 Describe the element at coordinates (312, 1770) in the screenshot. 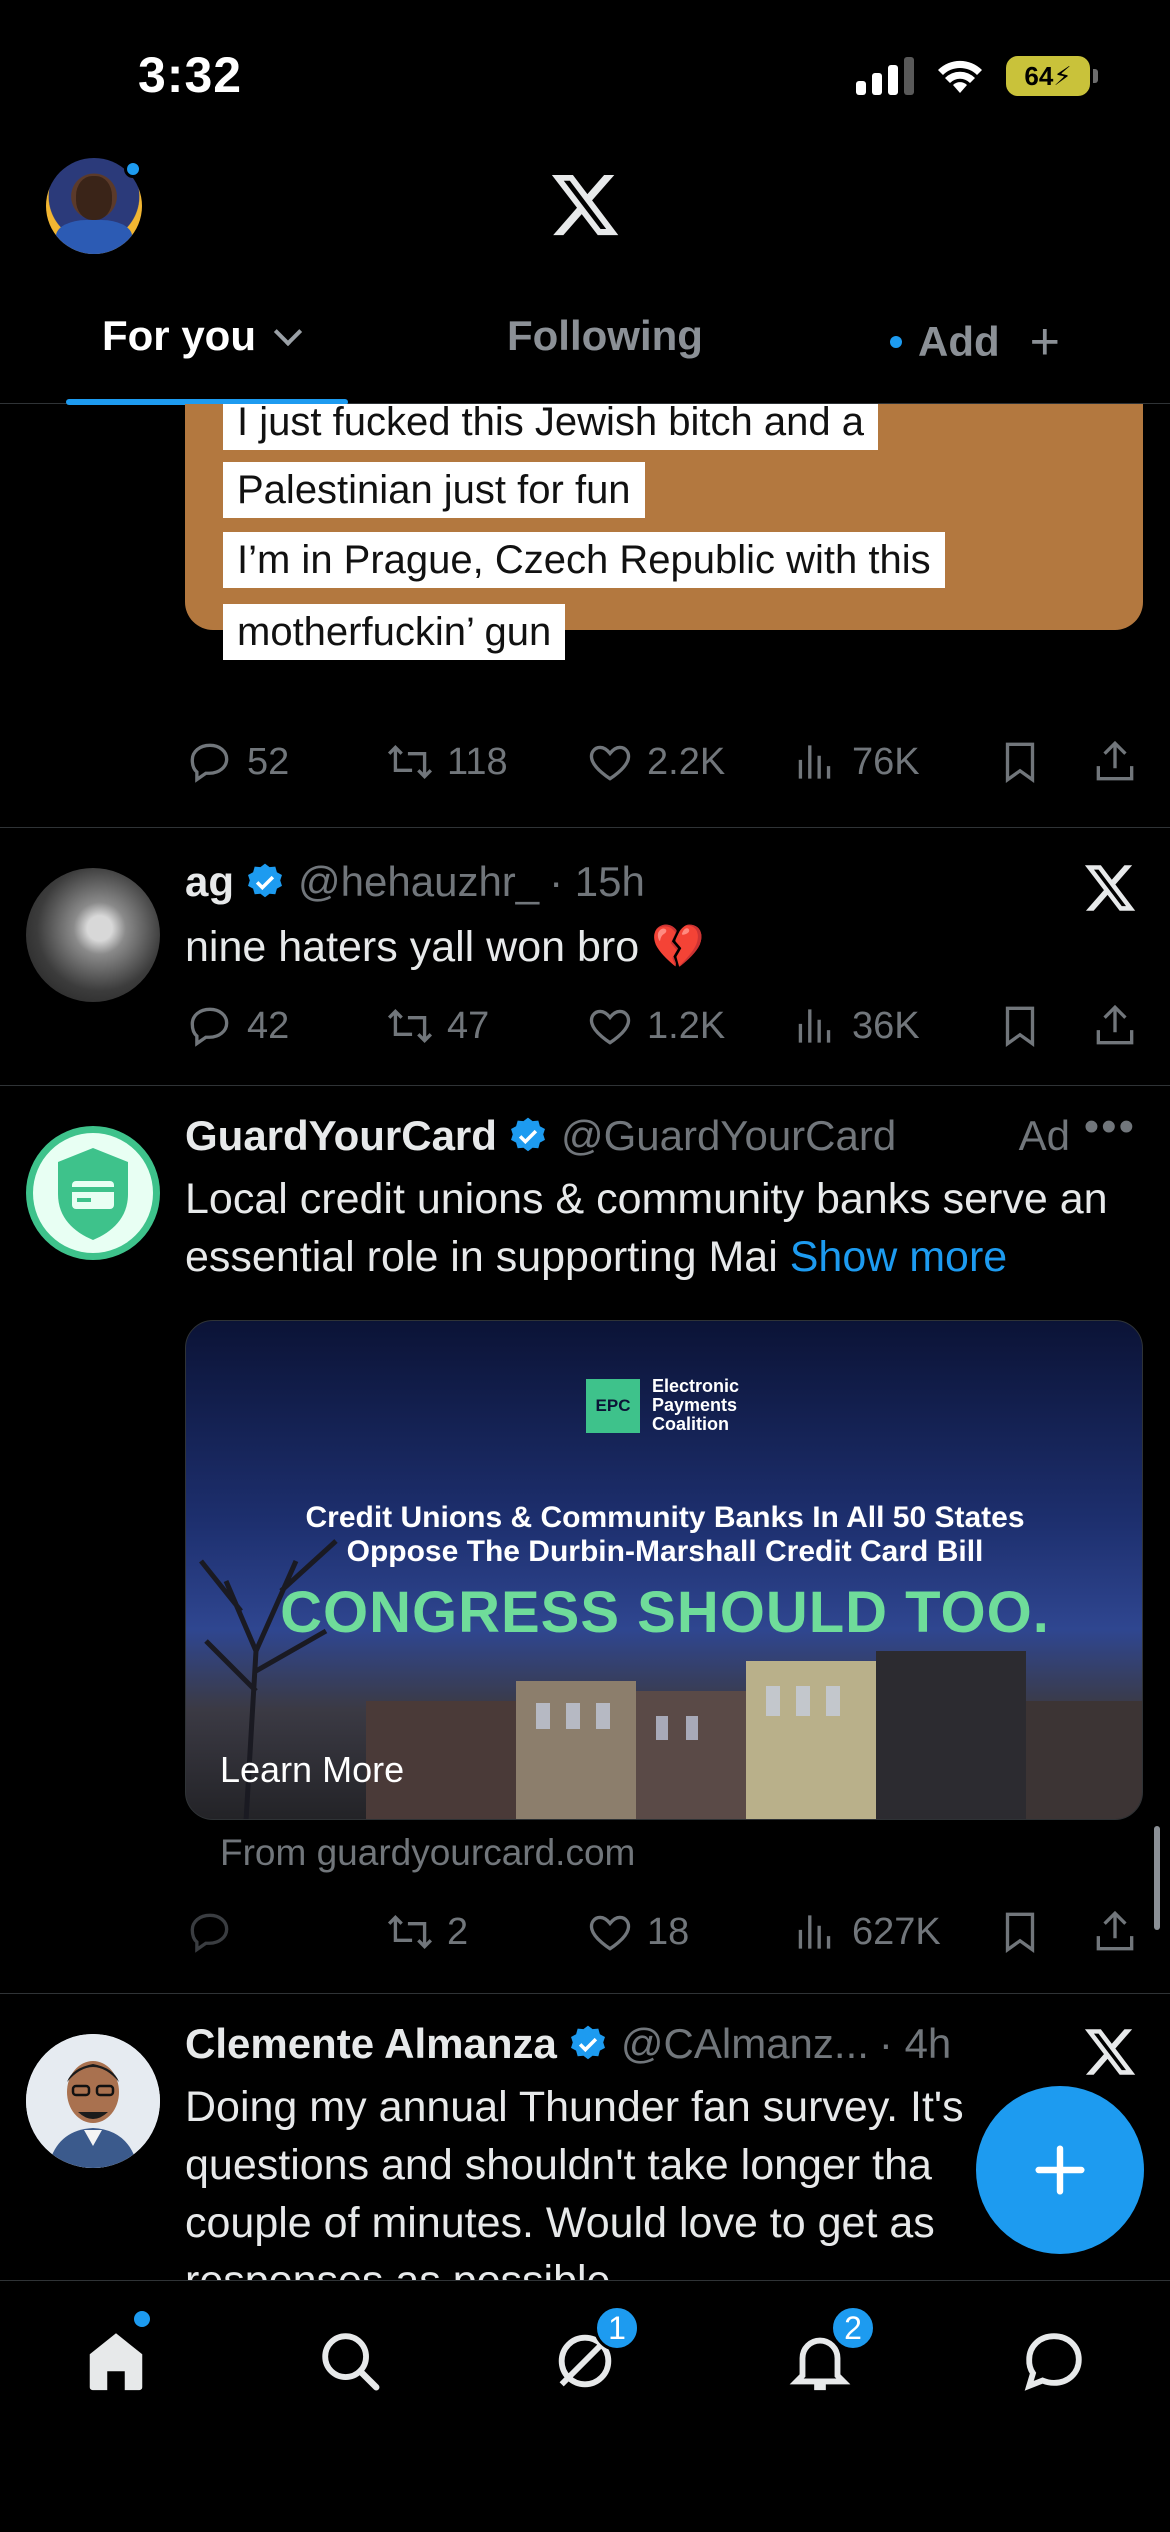

I see `learn-more-button: Learn More` at that location.